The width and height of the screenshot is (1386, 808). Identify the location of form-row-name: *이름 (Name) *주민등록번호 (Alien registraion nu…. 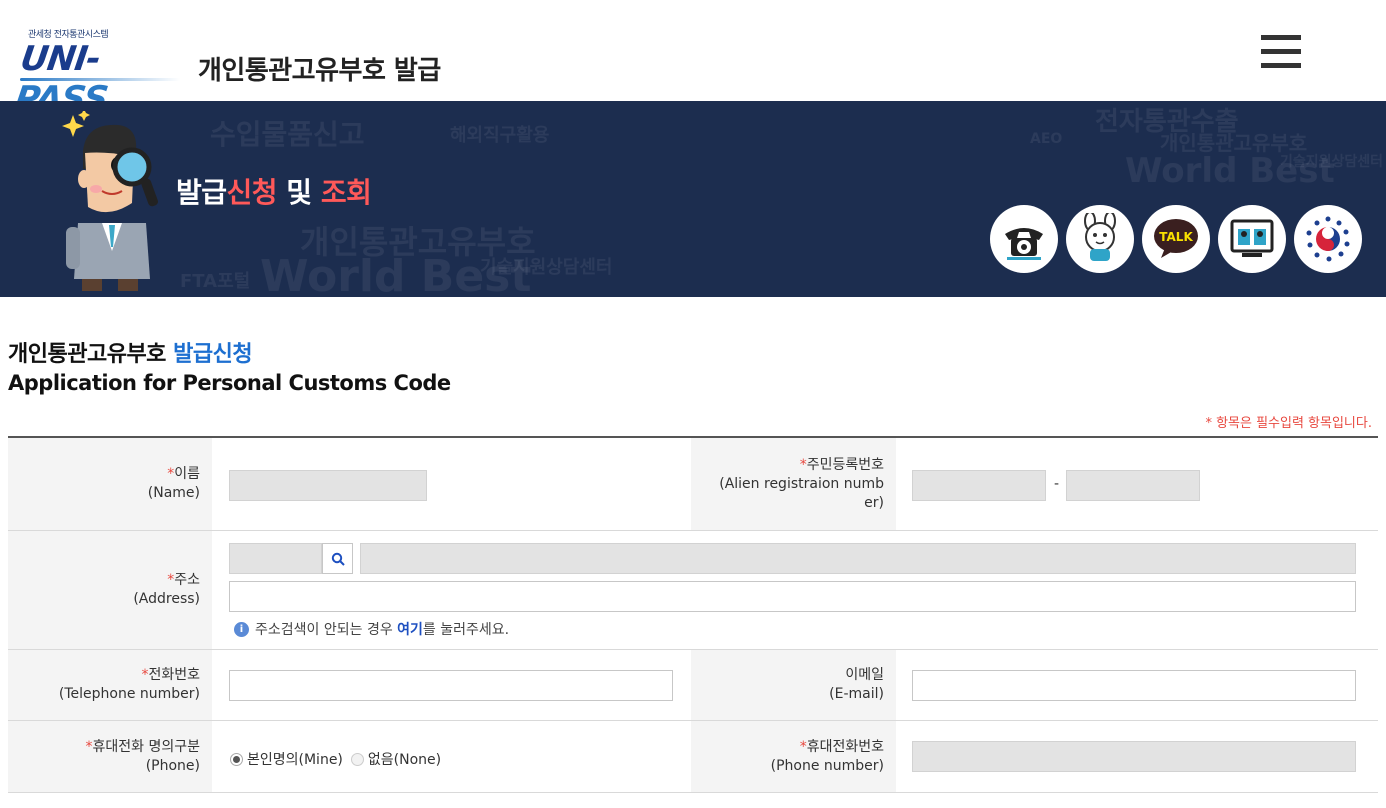
(693, 484).